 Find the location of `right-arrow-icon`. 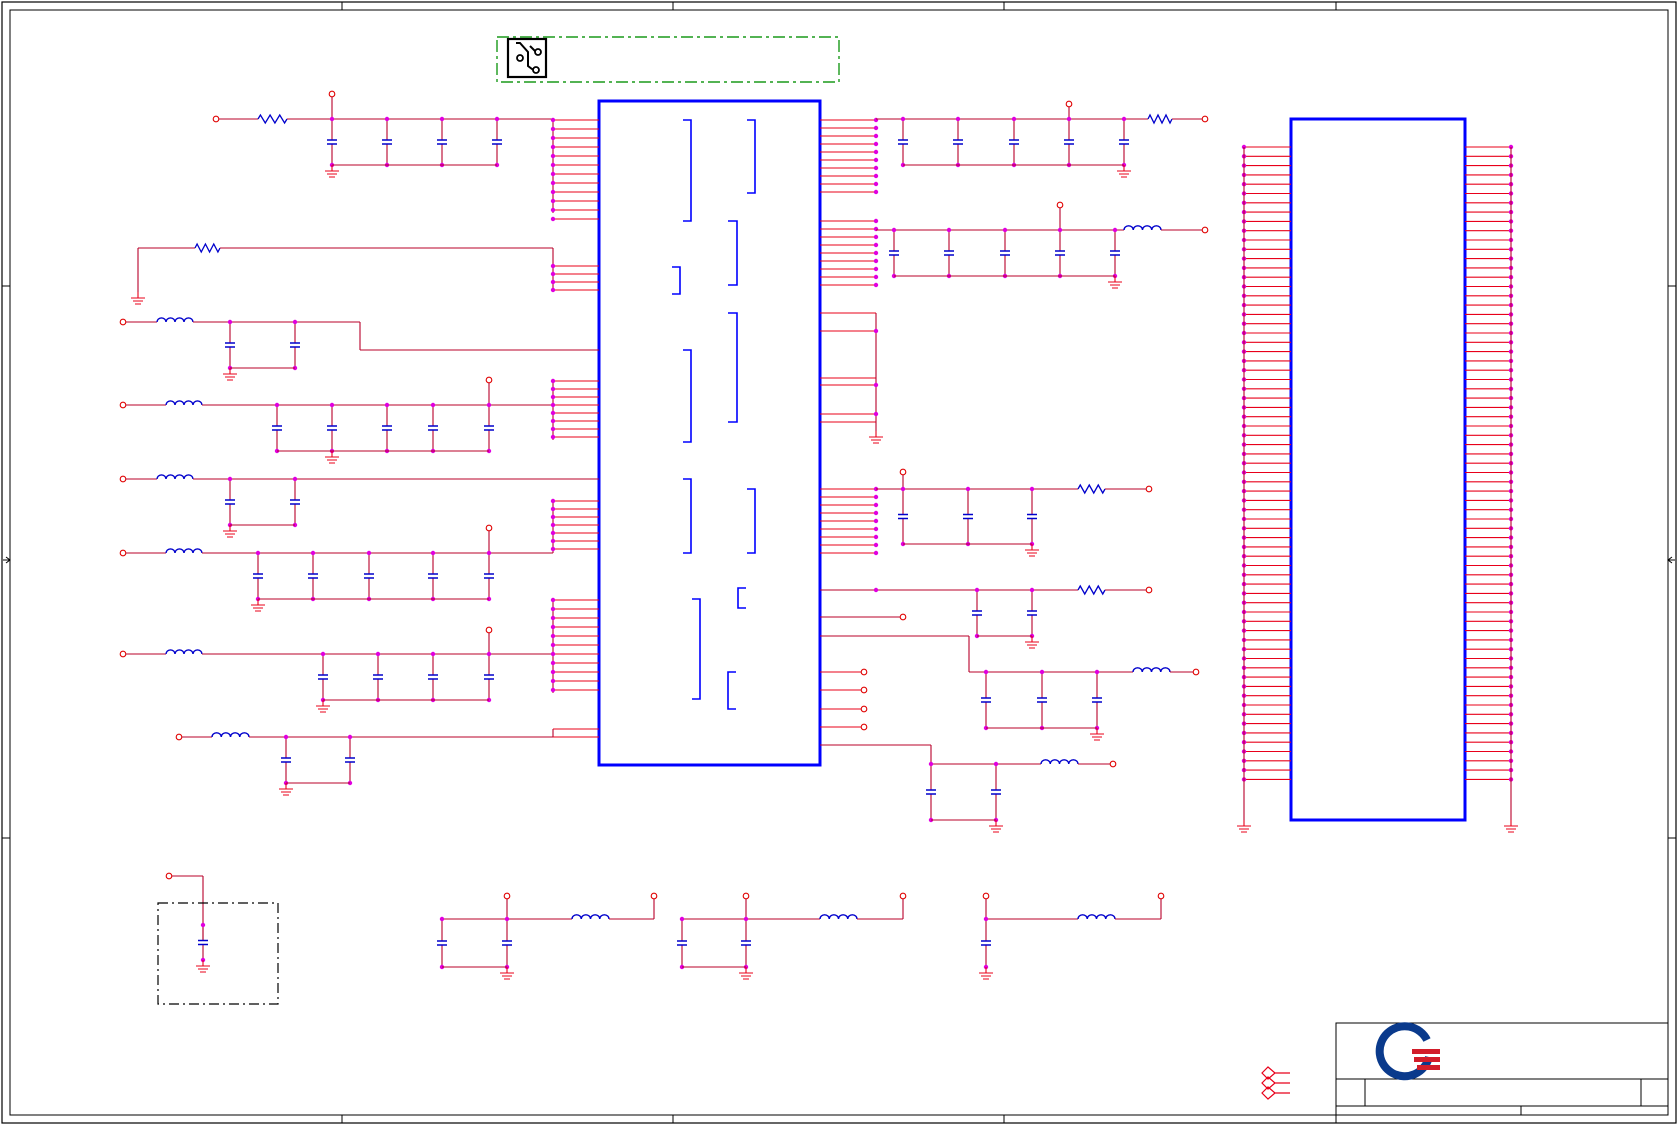

right-arrow-icon is located at coordinates (1671, 560).